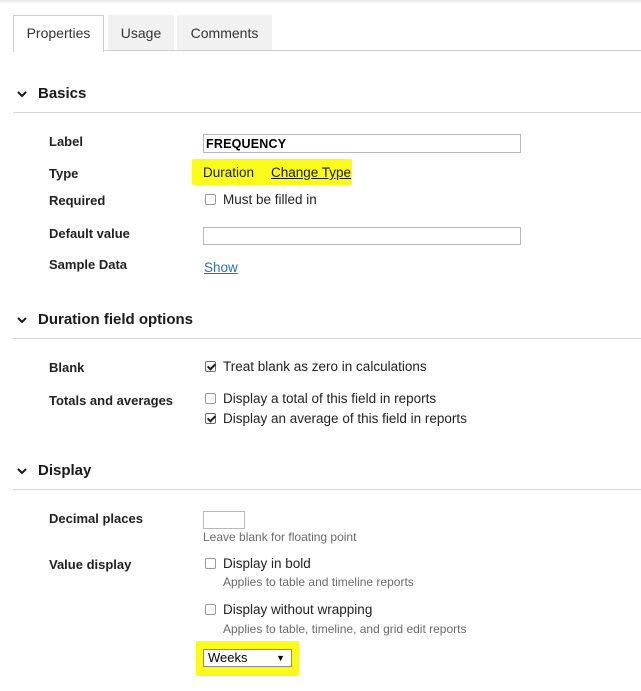  I want to click on bold-checkbox-label: Display in bold, so click(267, 563).